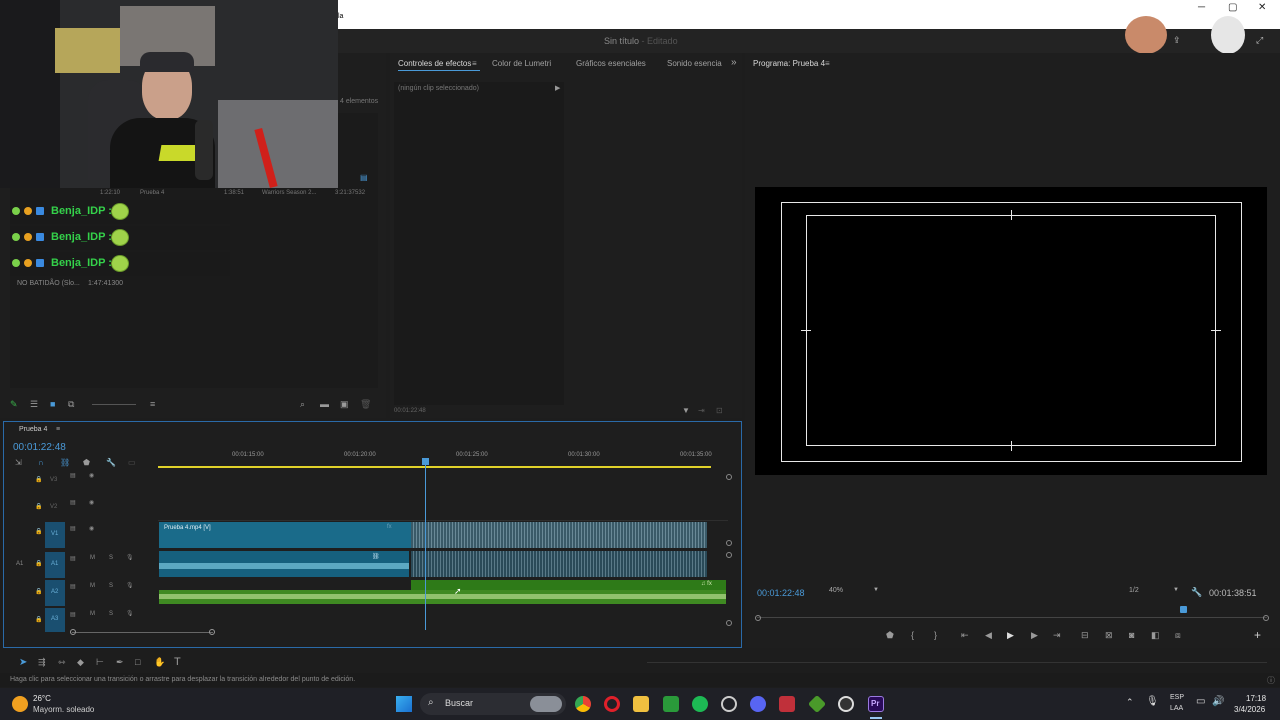 Image resolution: width=1280 pixels, height=720 pixels. What do you see at coordinates (365, 404) in the screenshot?
I see `trash-icon: 🗑` at bounding box center [365, 404].